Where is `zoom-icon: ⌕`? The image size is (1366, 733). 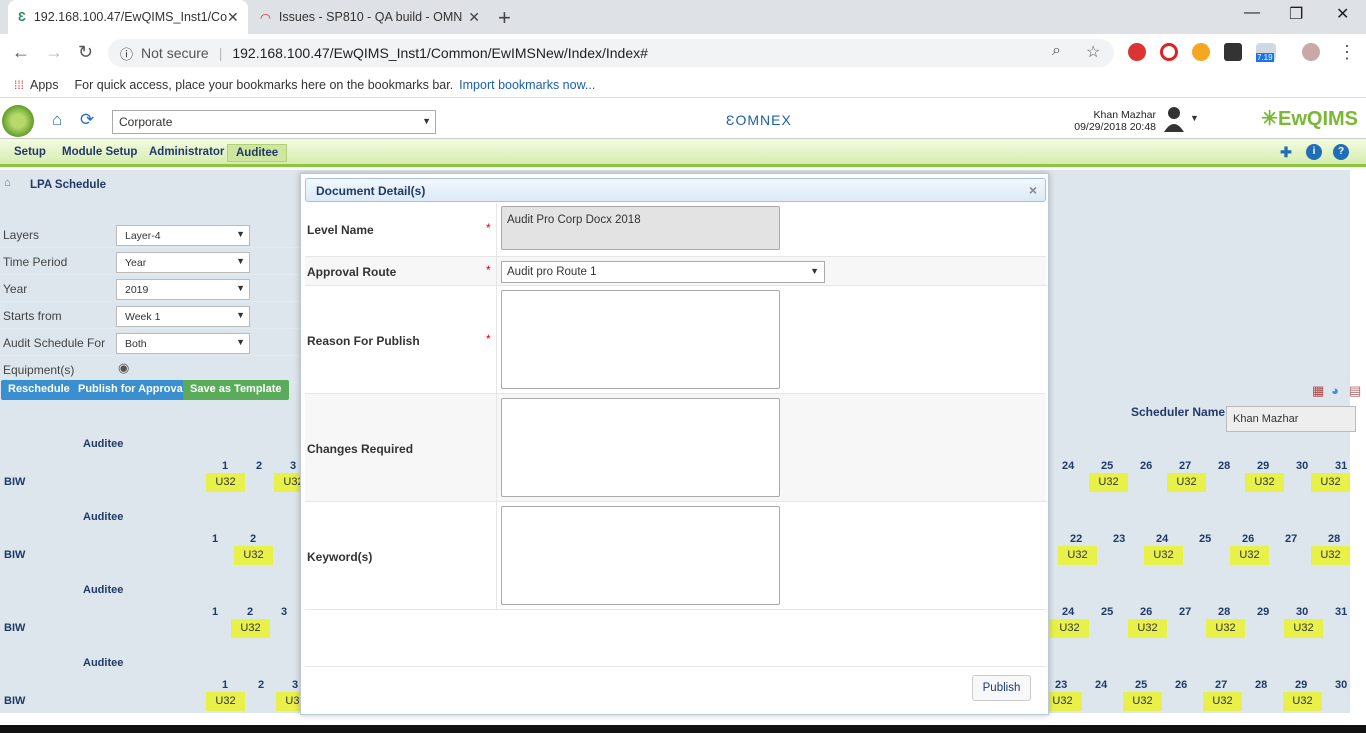
zoom-icon: ⌕ is located at coordinates (1056, 51).